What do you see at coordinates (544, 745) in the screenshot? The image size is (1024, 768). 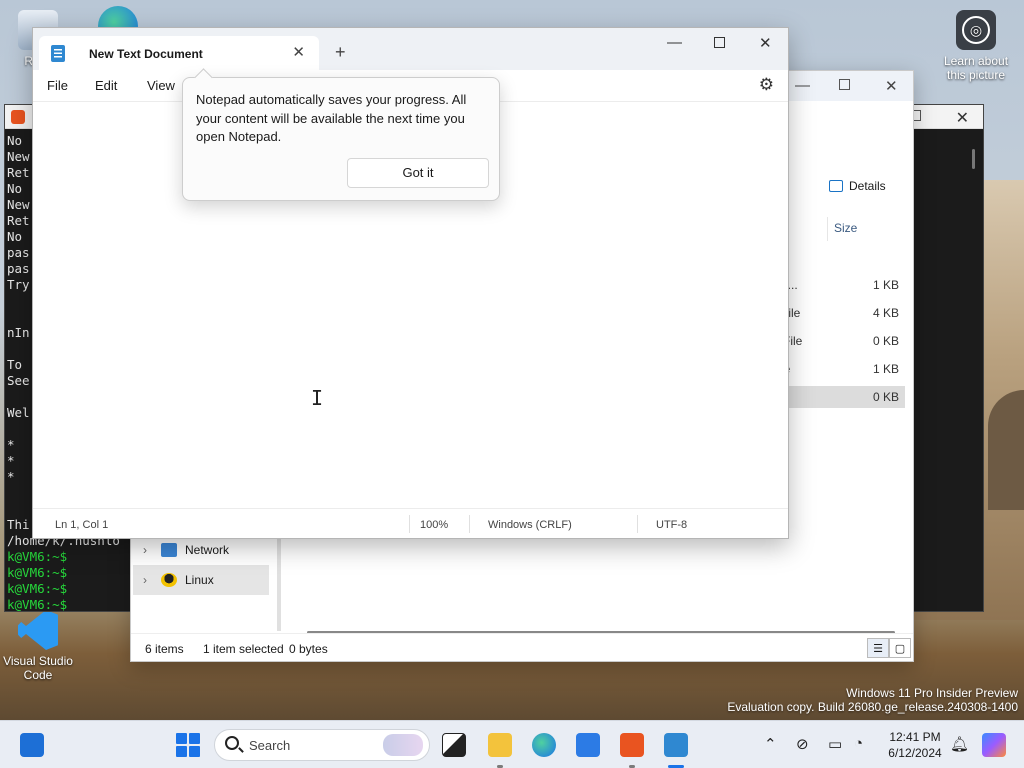 I see `edge-browser-icon` at bounding box center [544, 745].